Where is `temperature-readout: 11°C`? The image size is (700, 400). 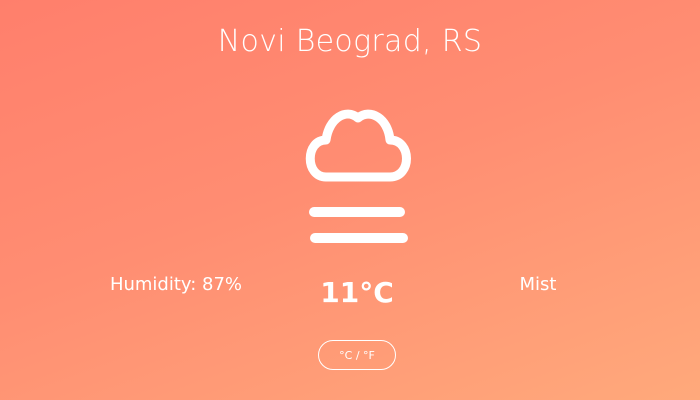
temperature-readout: 11°C is located at coordinates (357, 292).